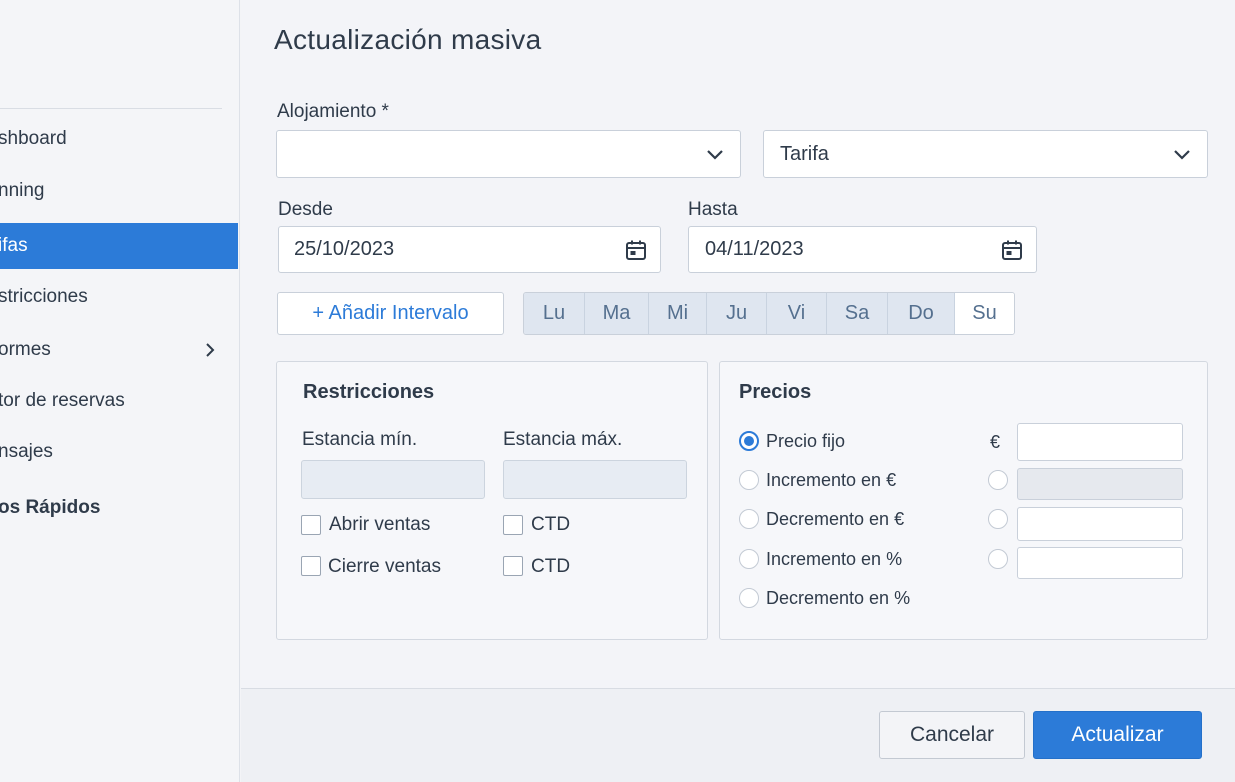 The width and height of the screenshot is (1235, 782). What do you see at coordinates (749, 519) in the screenshot?
I see `decremento-euro-radio` at bounding box center [749, 519].